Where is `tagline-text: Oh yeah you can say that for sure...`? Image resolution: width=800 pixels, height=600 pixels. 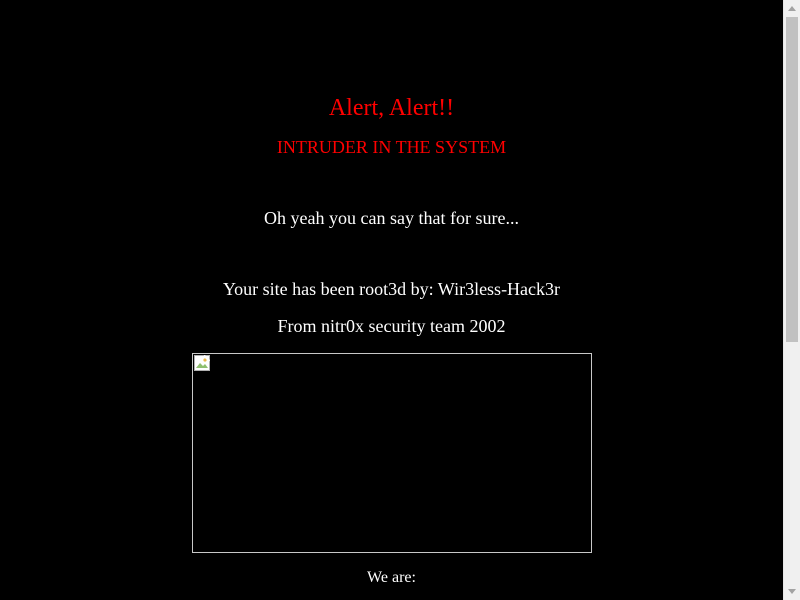
tagline-text: Oh yeah you can say that for sure... is located at coordinates (391, 218).